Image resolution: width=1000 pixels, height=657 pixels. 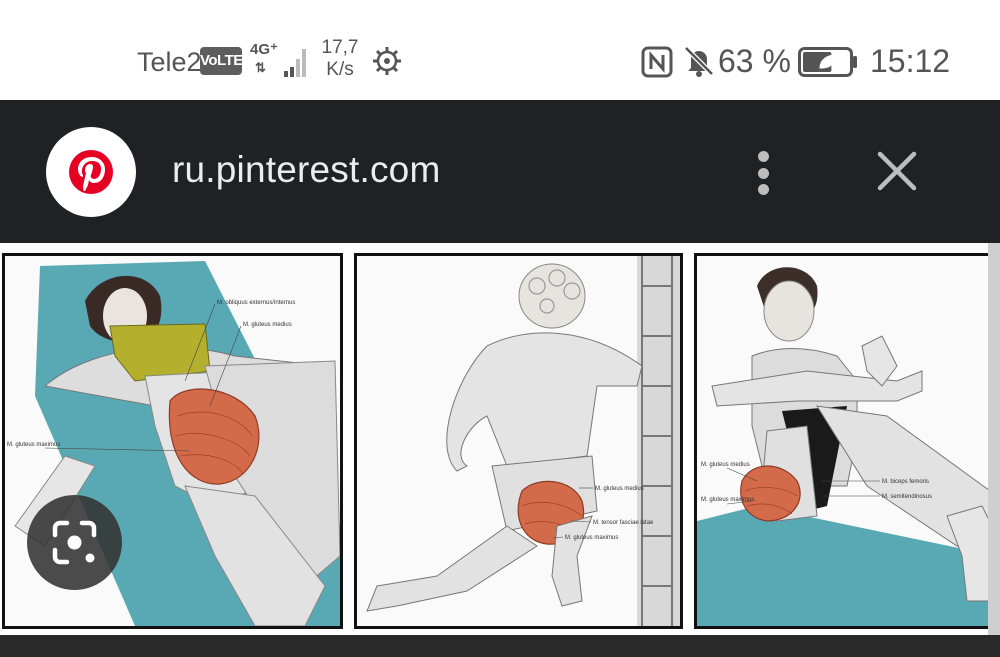 What do you see at coordinates (295, 63) in the screenshot?
I see `signal-icon` at bounding box center [295, 63].